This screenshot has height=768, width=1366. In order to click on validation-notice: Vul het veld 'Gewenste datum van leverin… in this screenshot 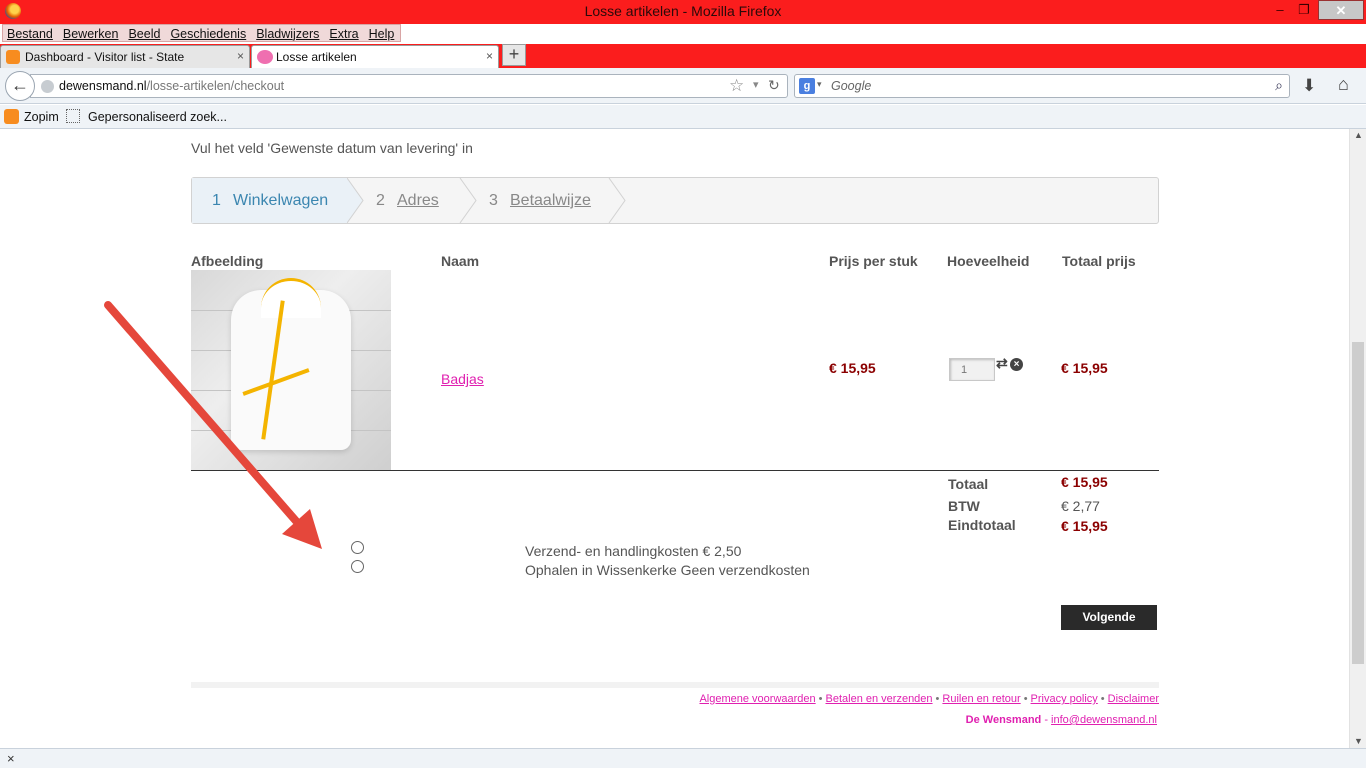, I will do `click(332, 148)`.